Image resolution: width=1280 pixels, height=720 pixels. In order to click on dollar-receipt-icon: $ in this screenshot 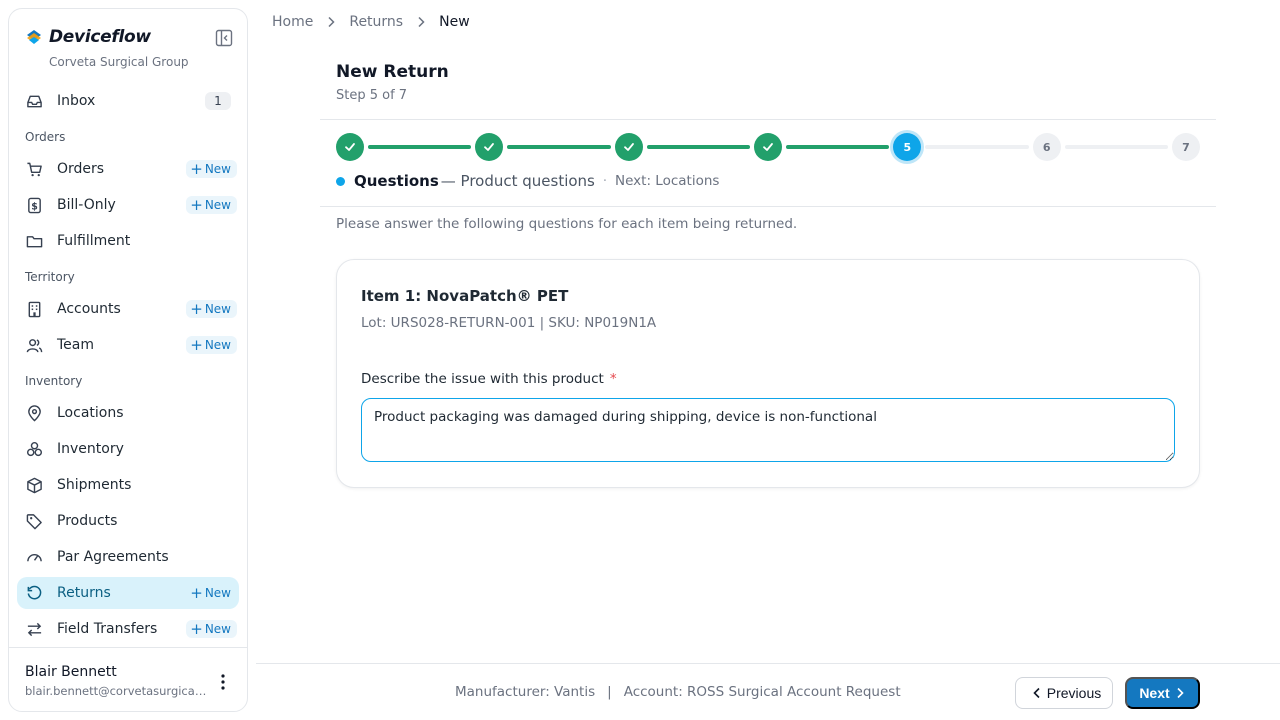, I will do `click(34, 205)`.